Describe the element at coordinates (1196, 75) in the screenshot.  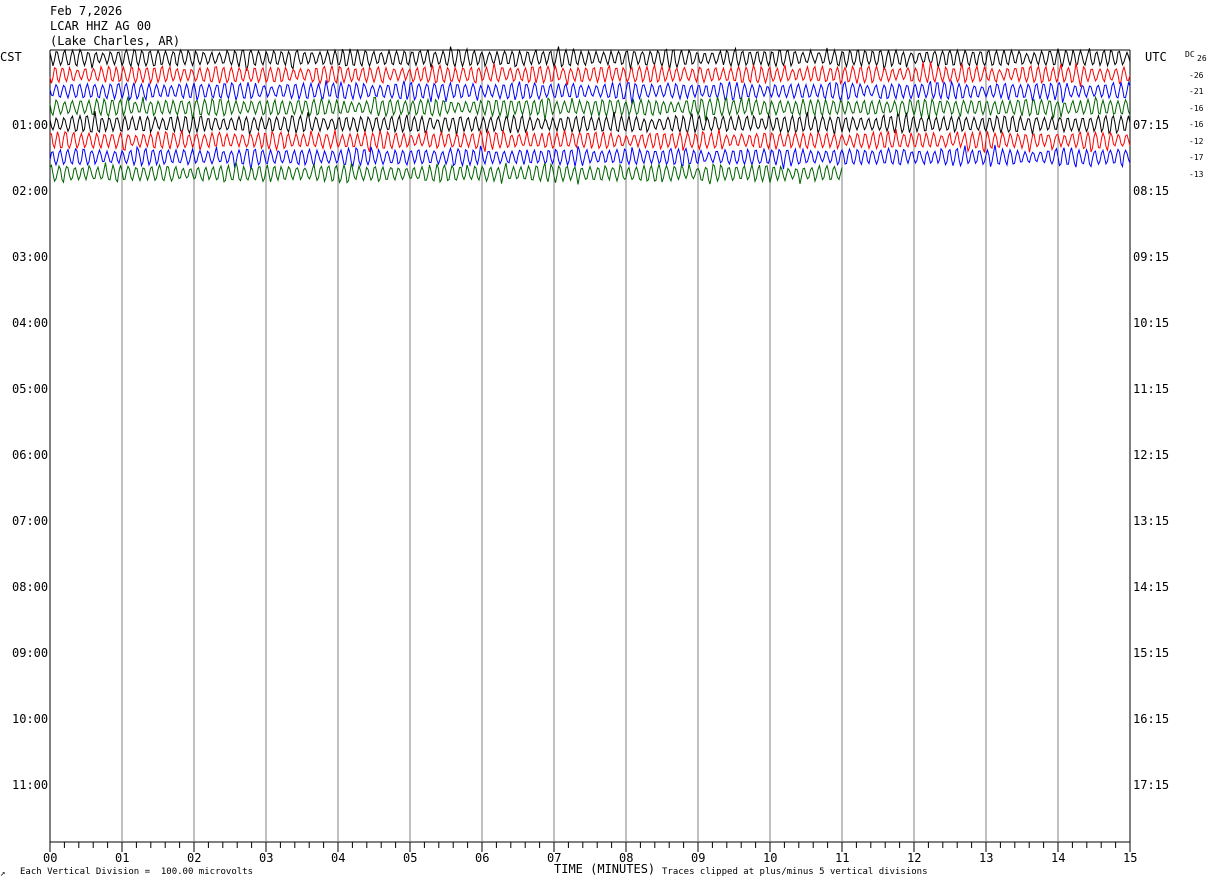
I see `dc-offset-label: -26` at that location.